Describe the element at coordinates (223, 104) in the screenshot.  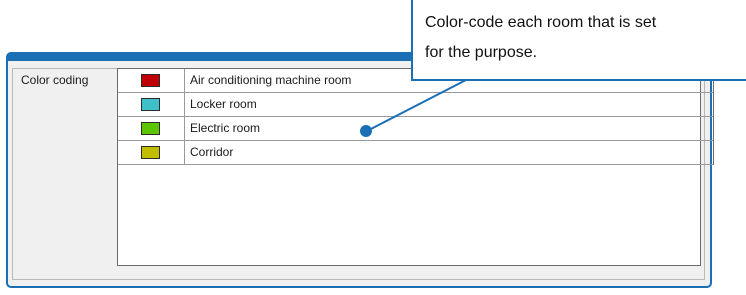
I see `list-item-label: Locker room` at that location.